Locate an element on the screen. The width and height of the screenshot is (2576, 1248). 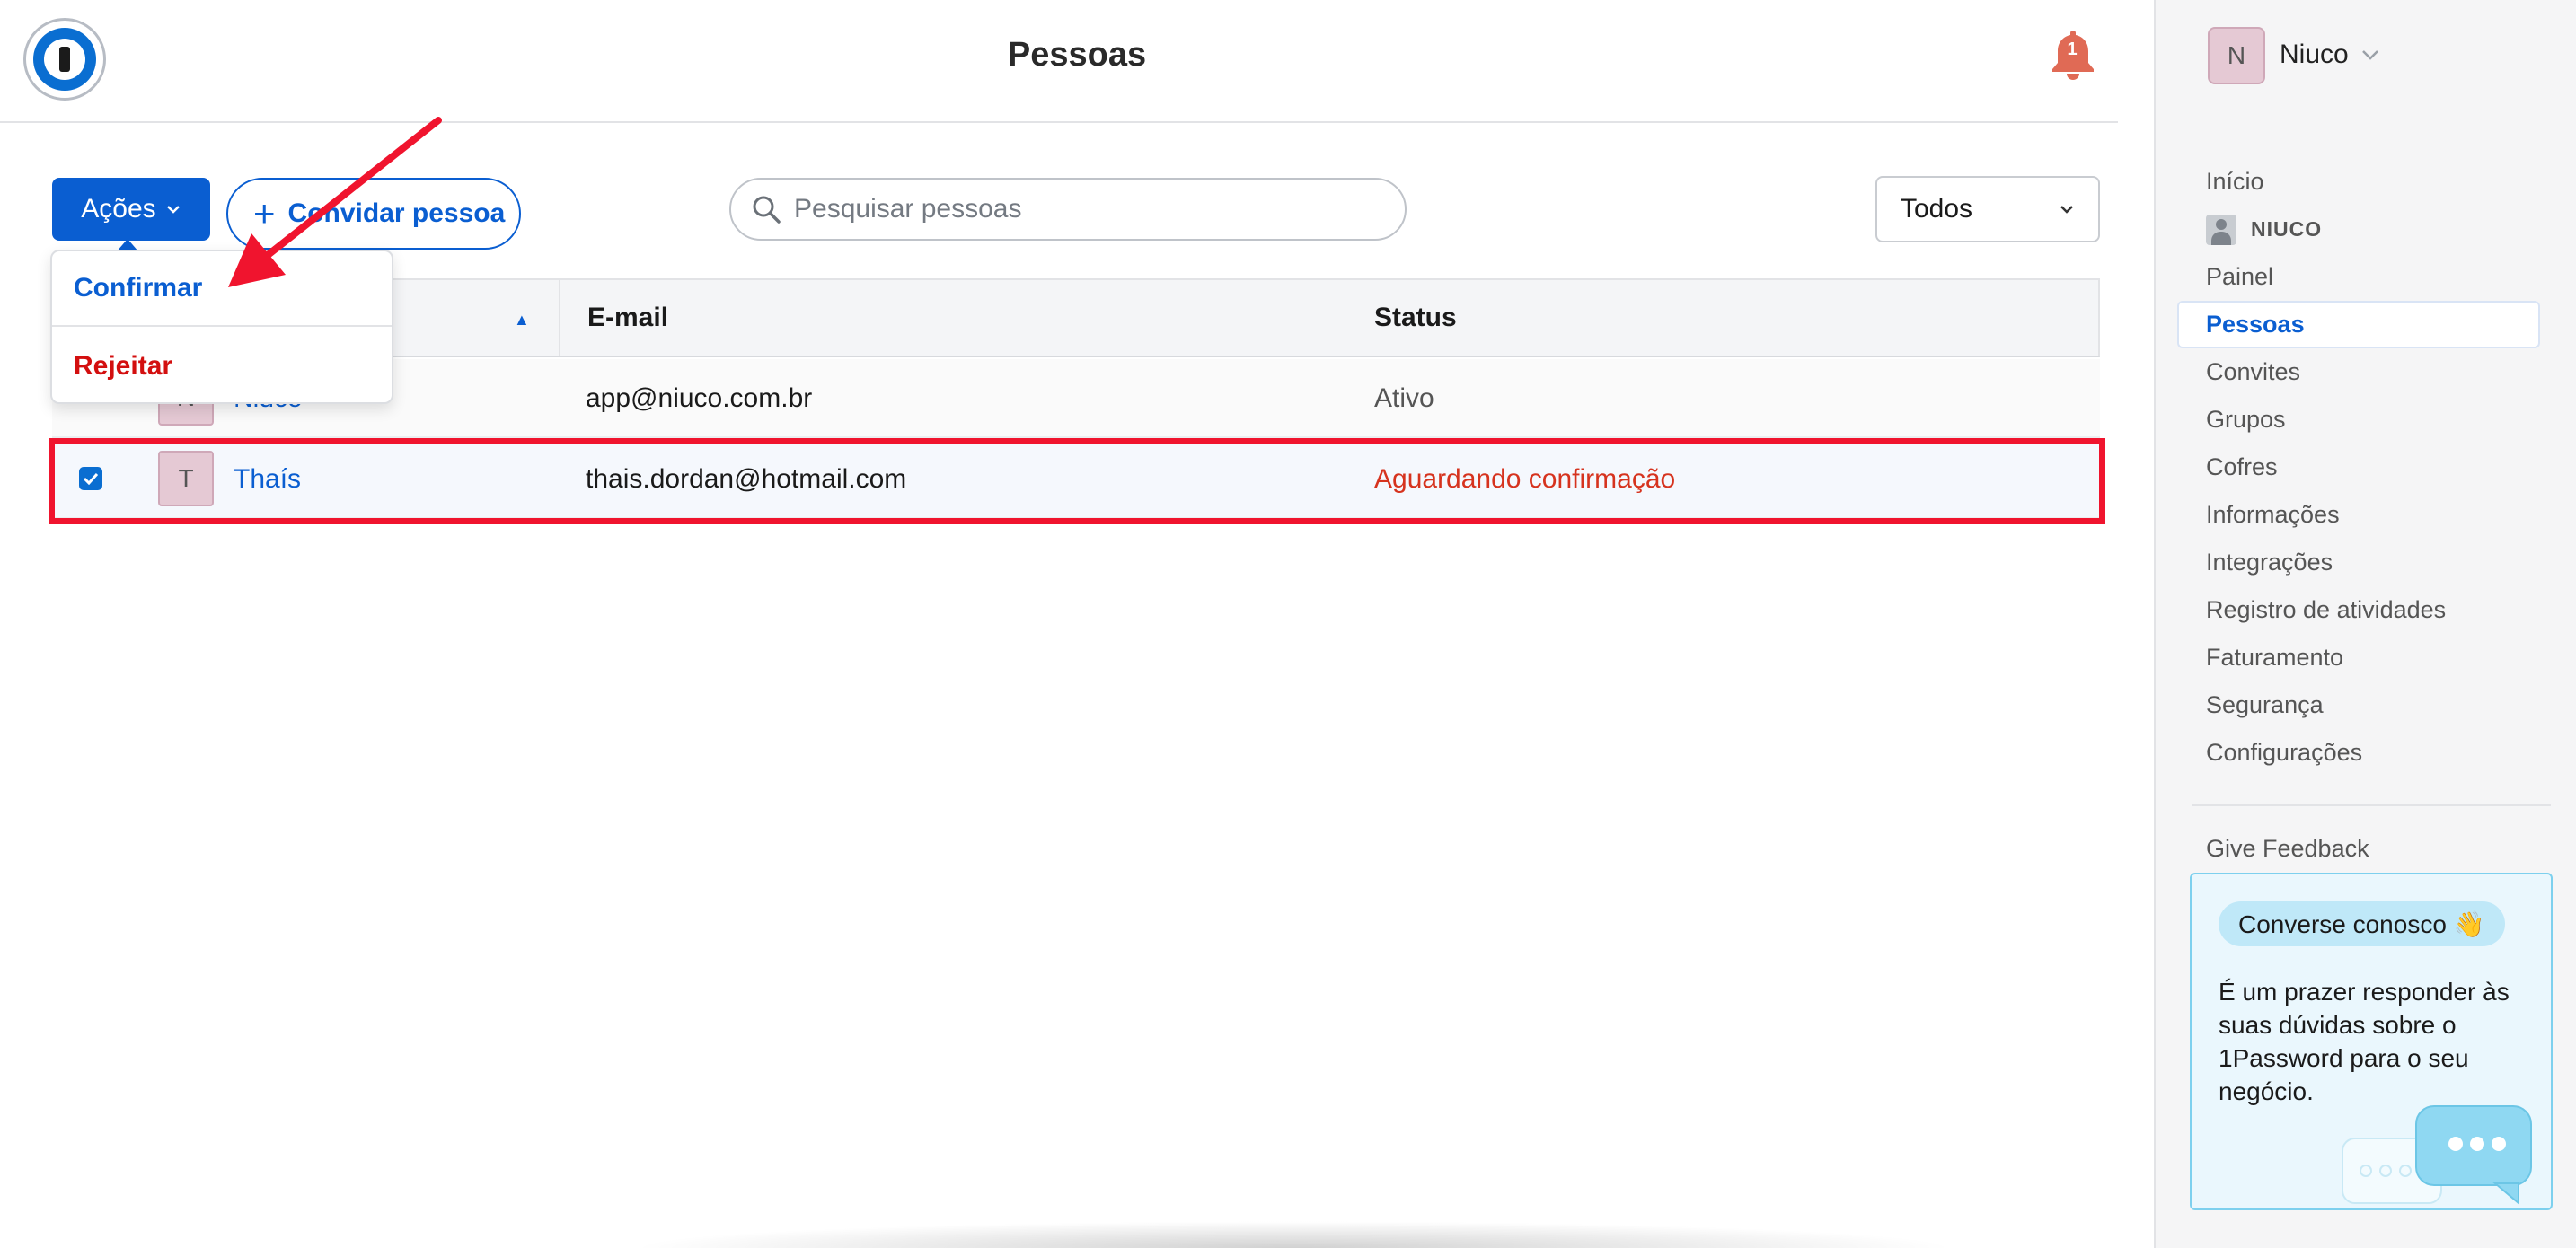
person-email: app@niuco.com.br is located at coordinates (699, 398).